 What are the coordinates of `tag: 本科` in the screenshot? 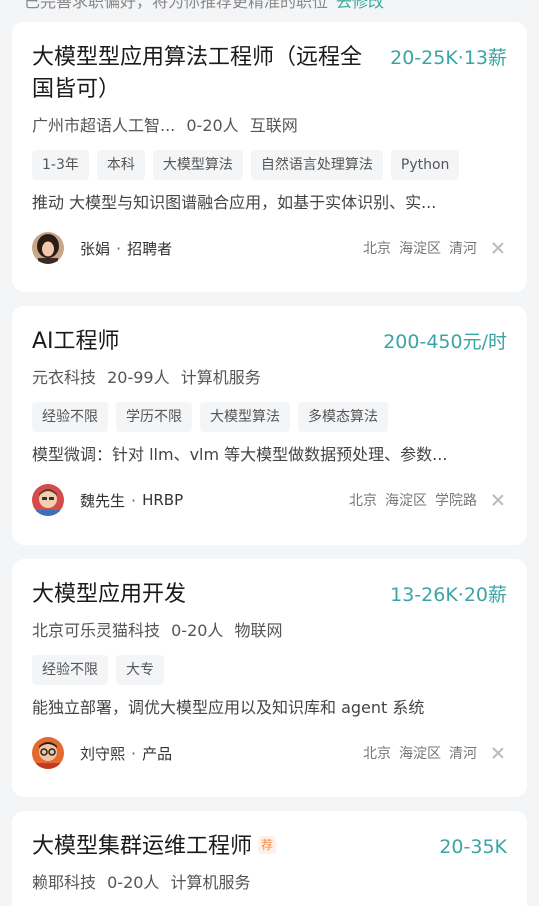 It's located at (120, 165).